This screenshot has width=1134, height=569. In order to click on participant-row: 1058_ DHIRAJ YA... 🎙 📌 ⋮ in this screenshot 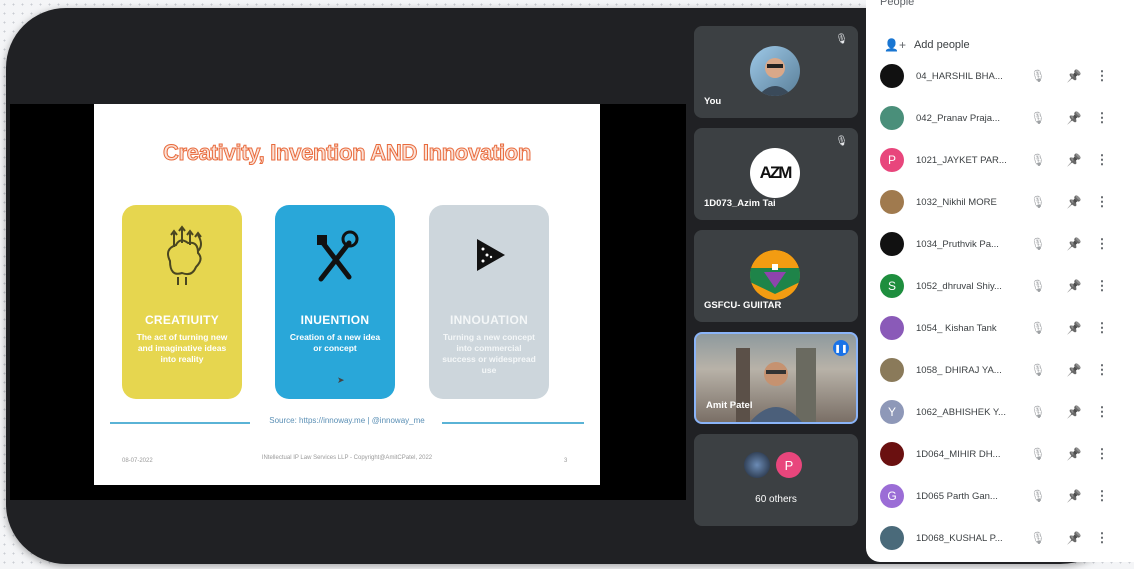, I will do `click(1000, 370)`.